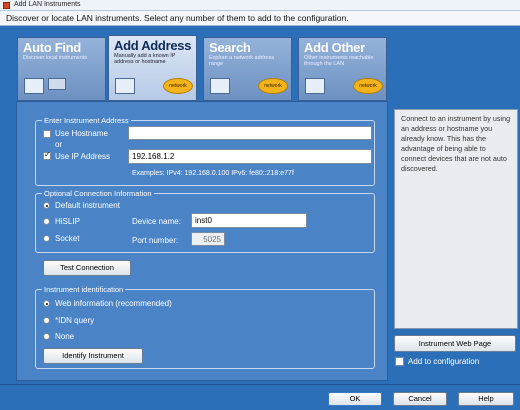 The image size is (520, 410). I want to click on use-ip-checkbox, so click(47, 155).